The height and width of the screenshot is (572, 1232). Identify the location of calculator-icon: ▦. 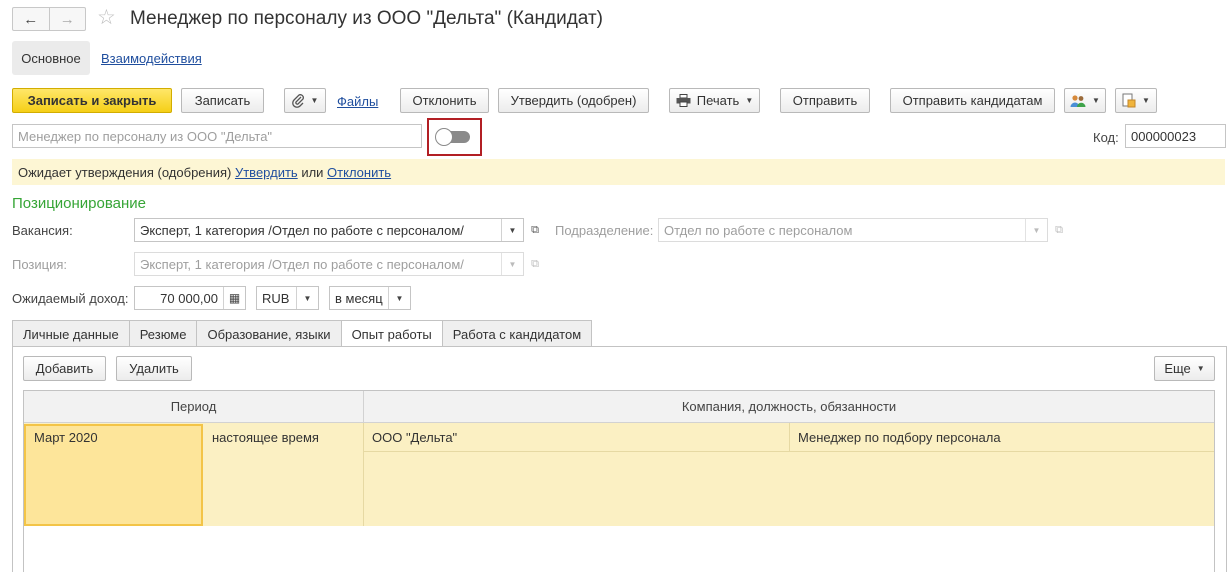
(234, 298).